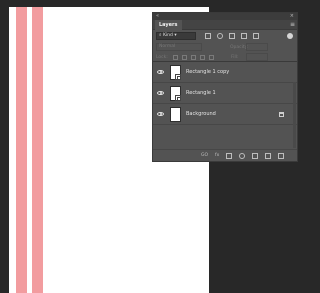 The image size is (320, 293). I want to click on type-filter-icon, so click(232, 36).